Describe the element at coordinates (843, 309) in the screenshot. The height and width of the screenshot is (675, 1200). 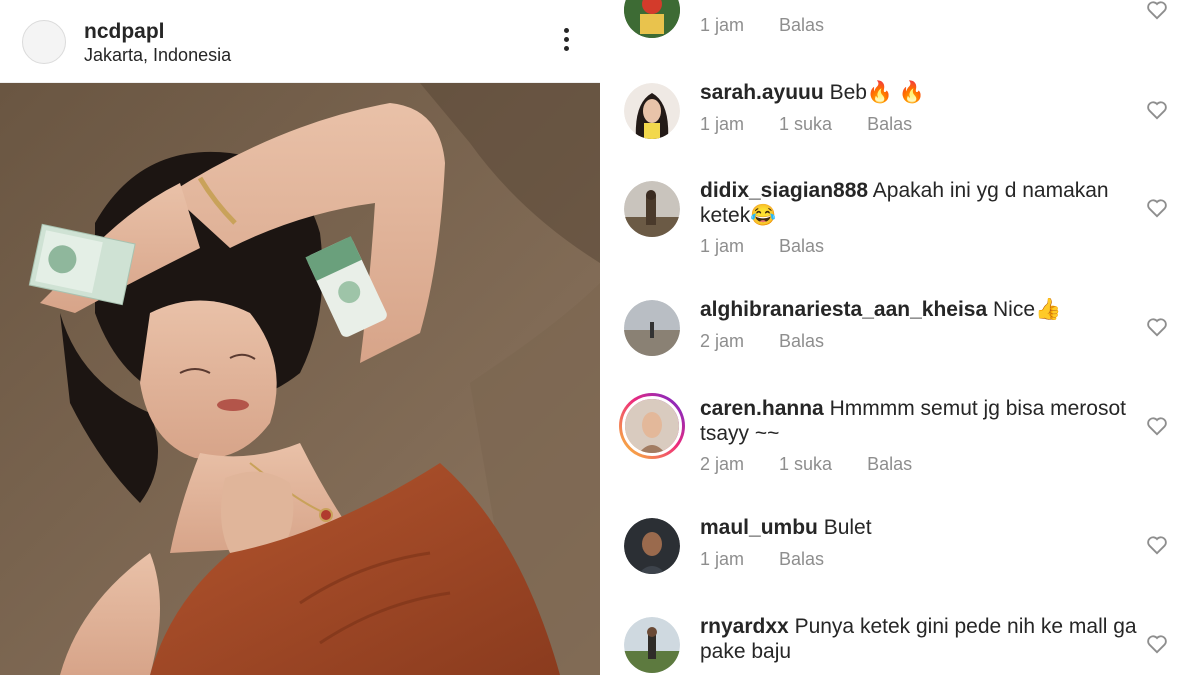
I see `comment-username: alghibranariesta_aan_kheisa` at that location.